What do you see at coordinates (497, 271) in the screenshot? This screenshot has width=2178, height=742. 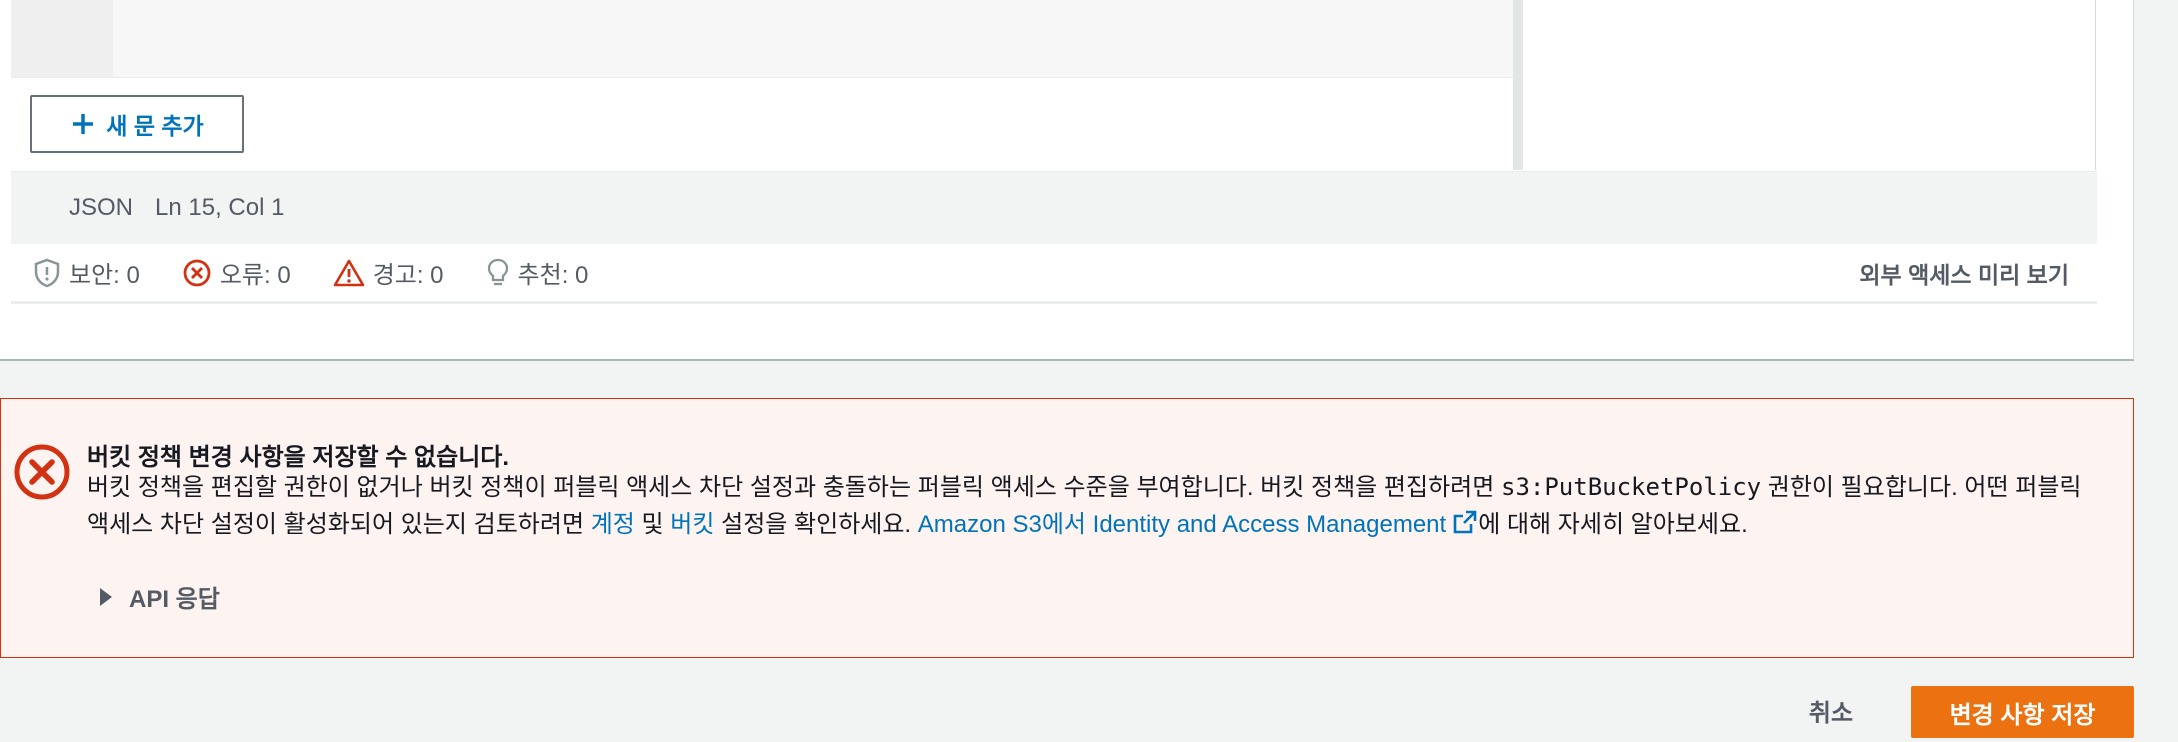 I see `lightbulb-icon` at bounding box center [497, 271].